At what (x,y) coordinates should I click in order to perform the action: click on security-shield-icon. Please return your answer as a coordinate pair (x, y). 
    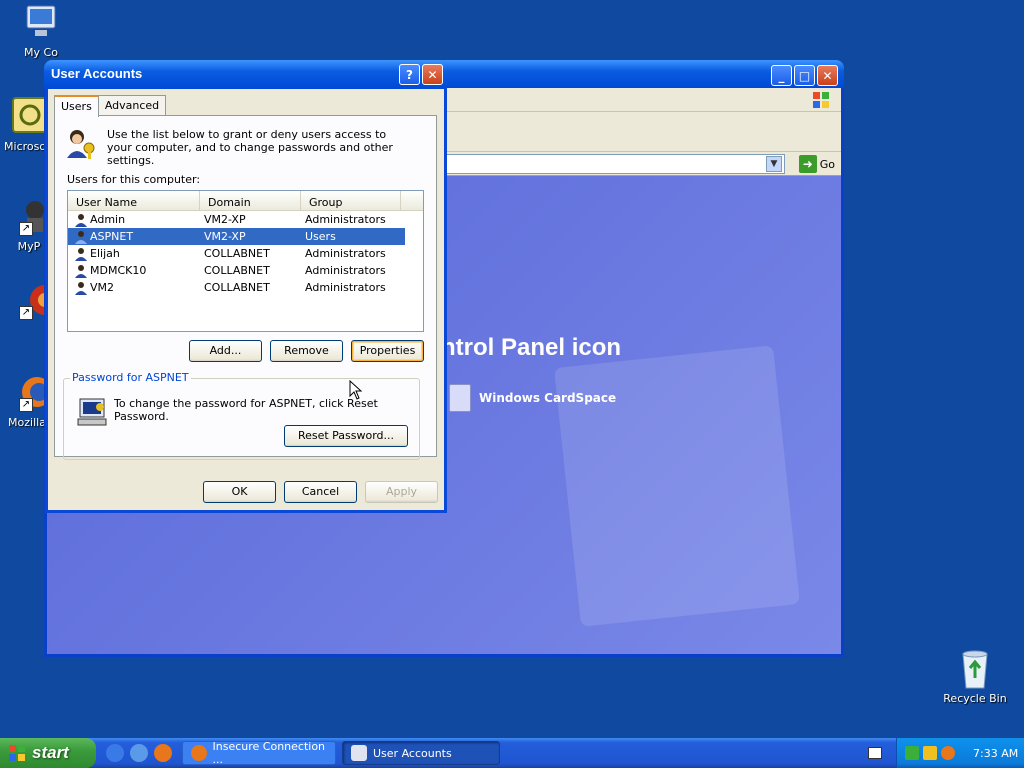
    Looking at the image, I should click on (930, 753).